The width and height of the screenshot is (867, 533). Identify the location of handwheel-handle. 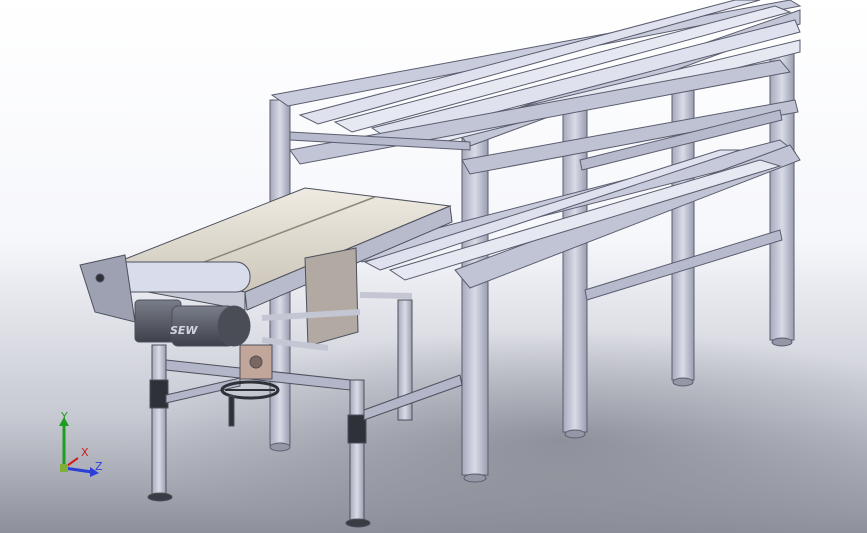
(231, 411).